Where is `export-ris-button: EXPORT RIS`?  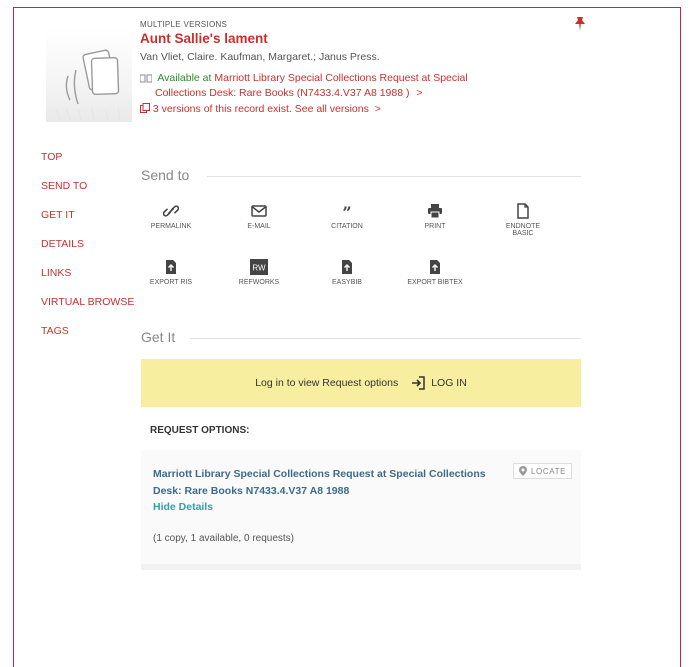
export-ris-button: EXPORT RIS is located at coordinates (171, 272).